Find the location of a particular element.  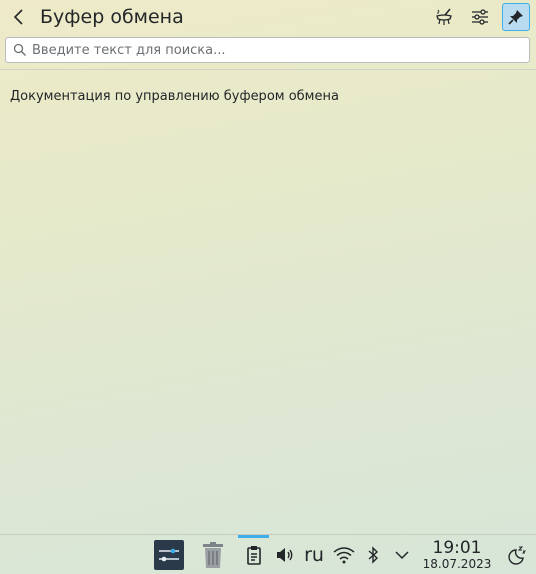

language-indicator: ru is located at coordinates (314, 555).